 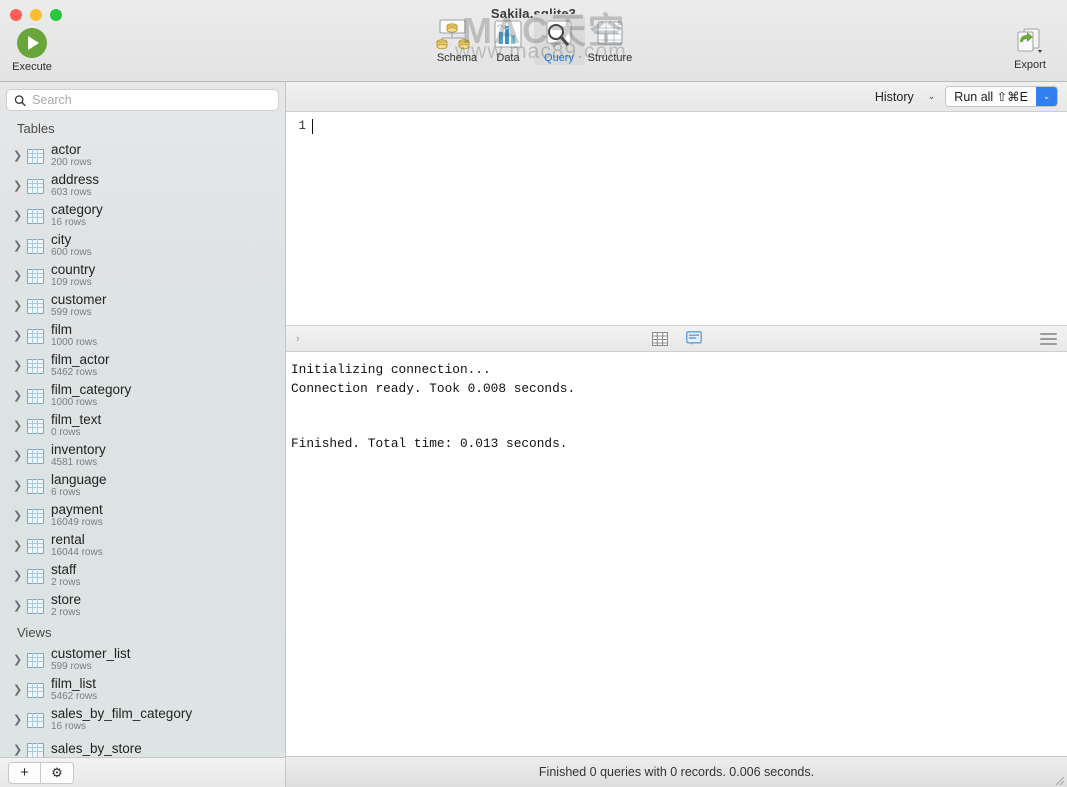 I want to click on add-button: +, so click(x=24, y=772).